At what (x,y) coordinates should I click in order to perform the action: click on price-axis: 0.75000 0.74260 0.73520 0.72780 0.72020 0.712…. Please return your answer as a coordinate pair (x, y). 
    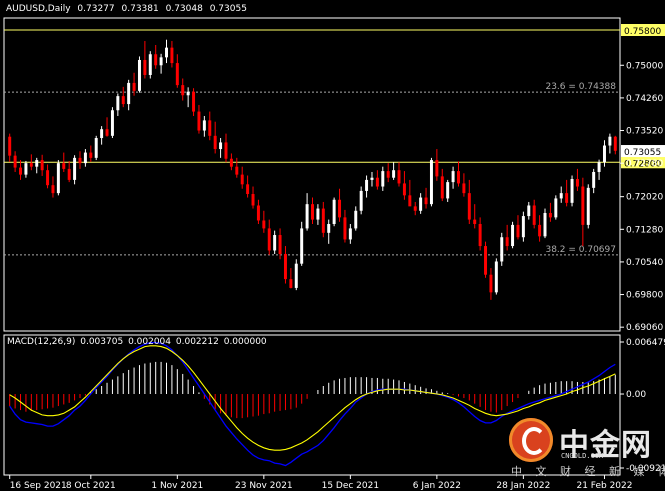
    Looking at the image, I should click on (642, 197).